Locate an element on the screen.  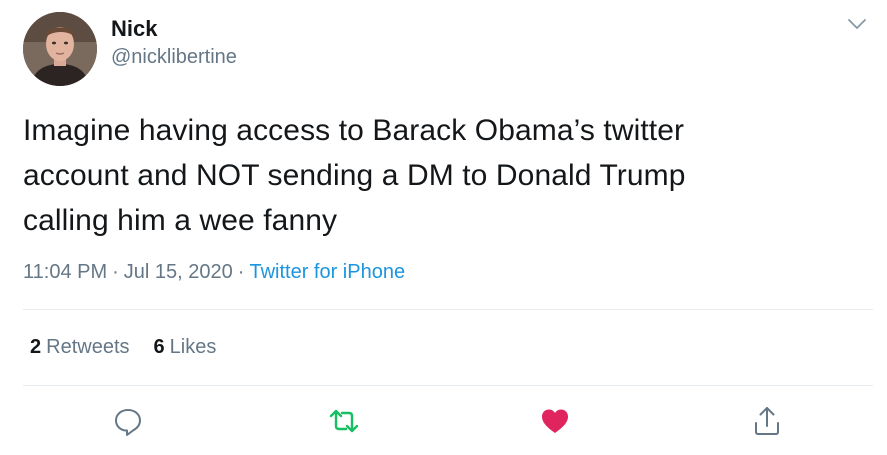
tweet-text-line: calling him a wee fanny is located at coordinates (180, 220).